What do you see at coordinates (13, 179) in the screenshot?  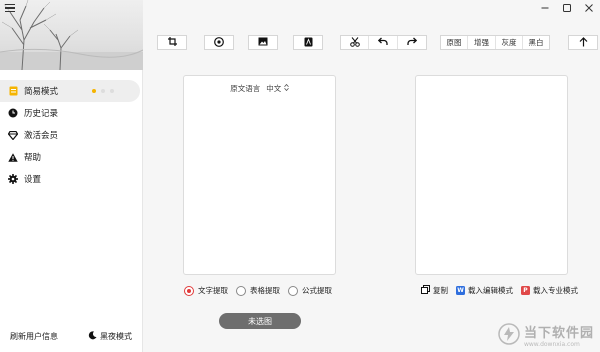 I see `gear-icon` at bounding box center [13, 179].